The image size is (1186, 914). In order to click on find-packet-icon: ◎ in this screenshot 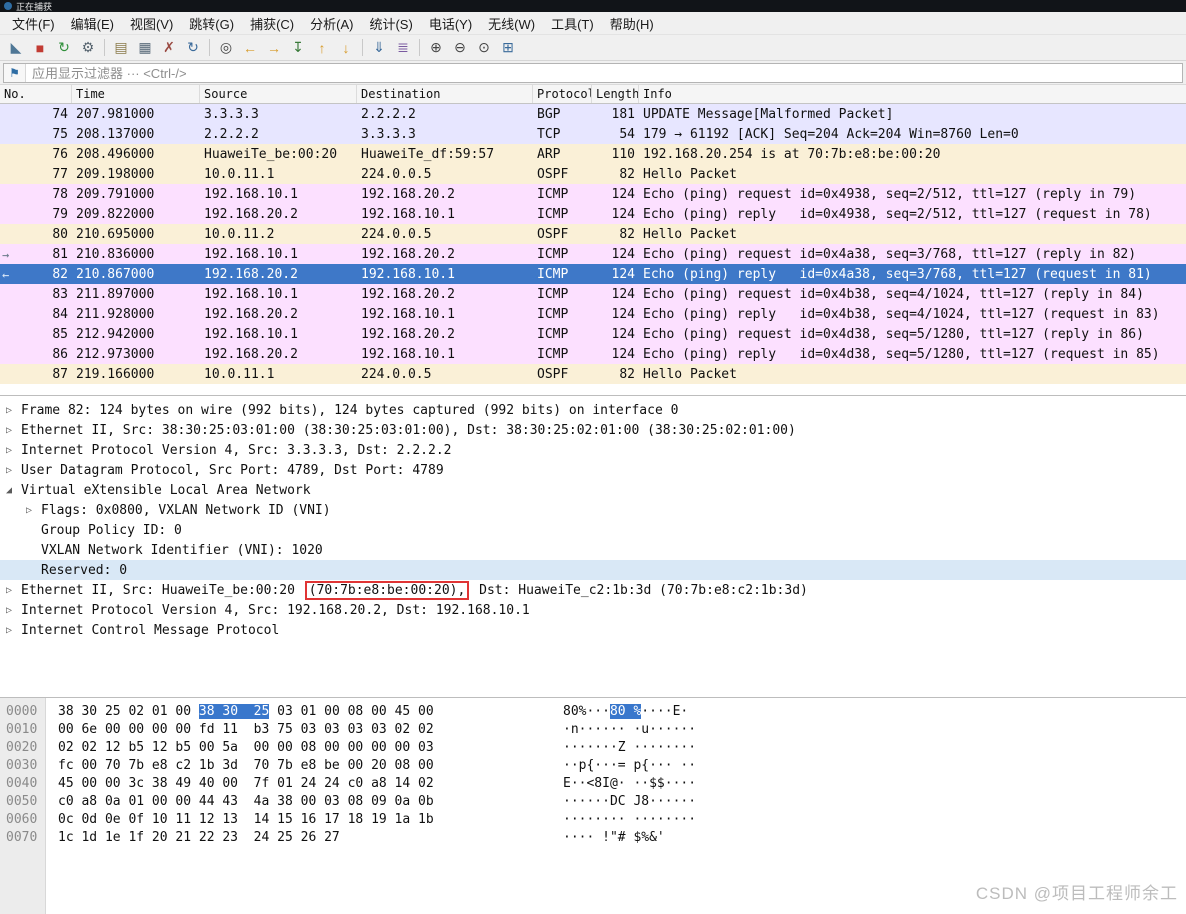, I will do `click(226, 48)`.